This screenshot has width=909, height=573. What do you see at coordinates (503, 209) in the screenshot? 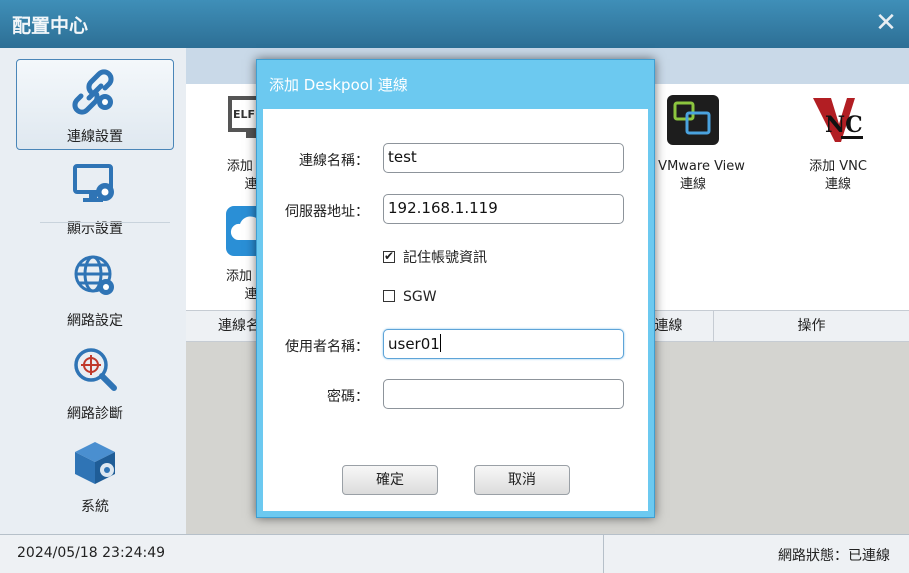
I see `server-address-field: 192.168.1.119` at bounding box center [503, 209].